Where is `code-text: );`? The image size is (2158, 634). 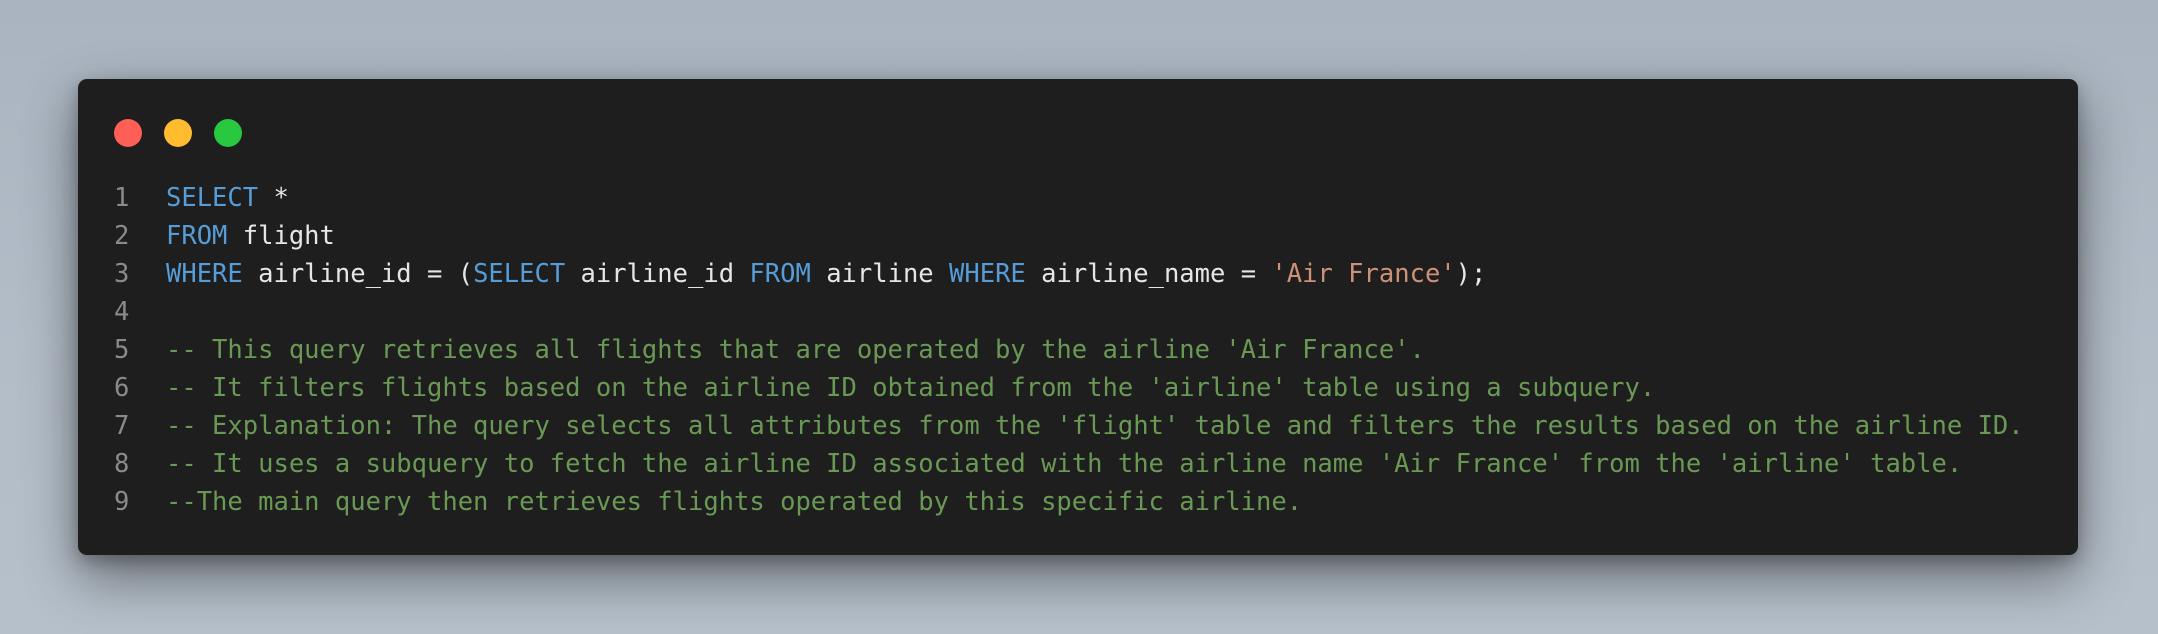
code-text: ); is located at coordinates (1471, 274).